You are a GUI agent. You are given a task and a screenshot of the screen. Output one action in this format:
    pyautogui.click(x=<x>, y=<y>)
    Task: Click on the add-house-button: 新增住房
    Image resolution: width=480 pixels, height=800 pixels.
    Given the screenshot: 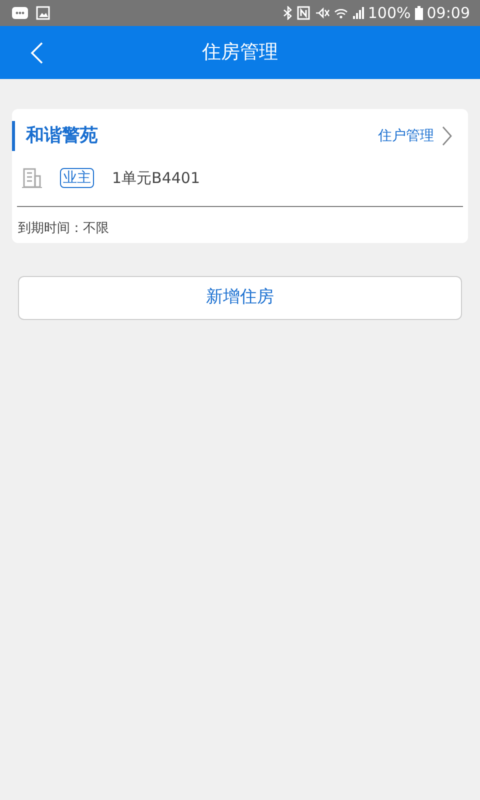 What is the action you would take?
    pyautogui.click(x=240, y=298)
    